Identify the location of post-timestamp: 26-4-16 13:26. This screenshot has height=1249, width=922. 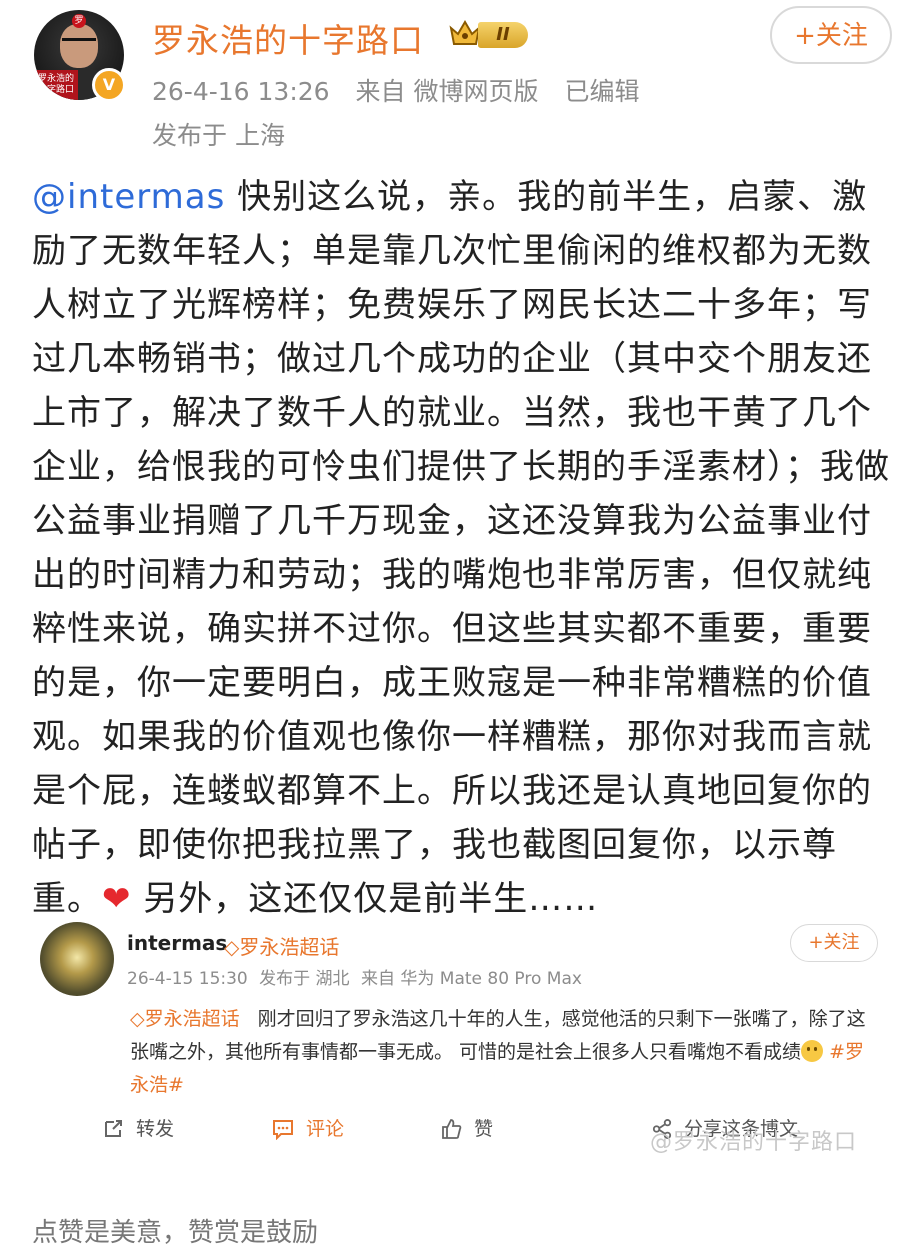
(241, 91).